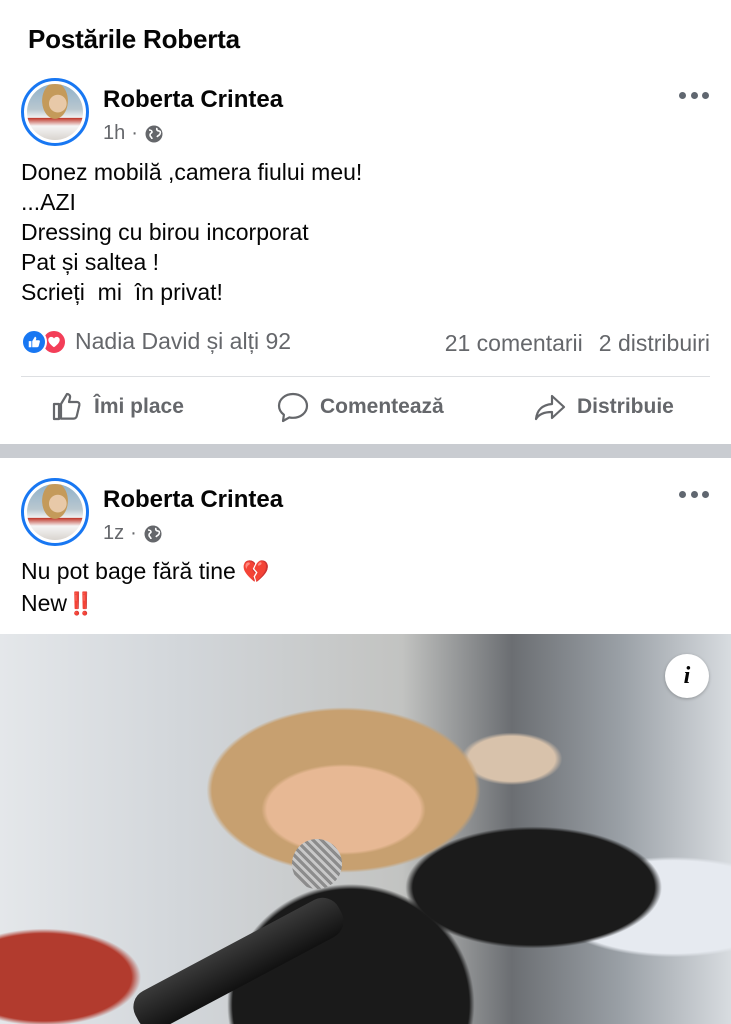 The image size is (731, 1024). I want to click on share-arrow-icon, so click(550, 407).